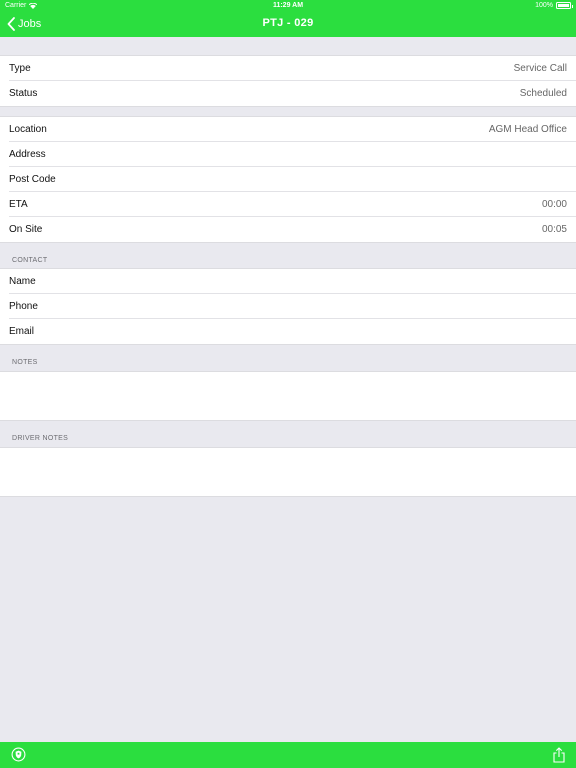  I want to click on battery-icon, so click(564, 5).